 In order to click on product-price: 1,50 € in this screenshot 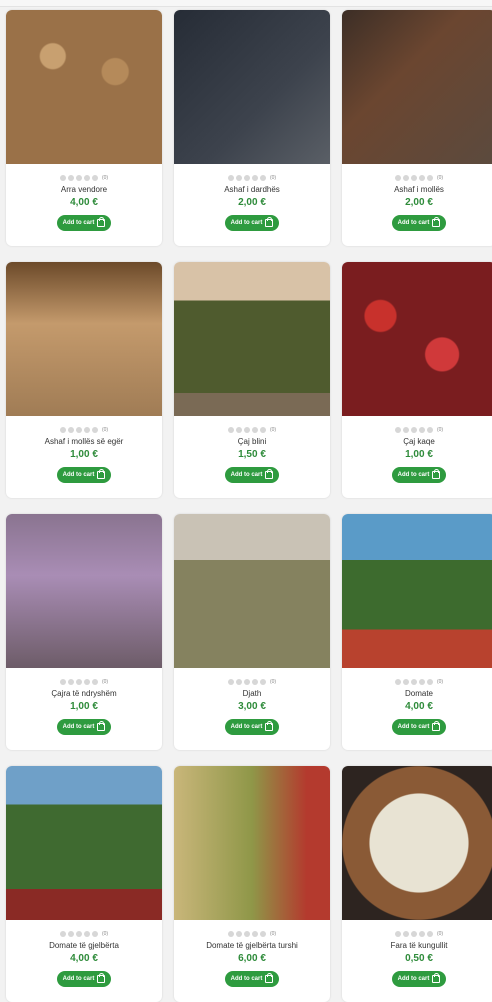, I will do `click(252, 454)`.